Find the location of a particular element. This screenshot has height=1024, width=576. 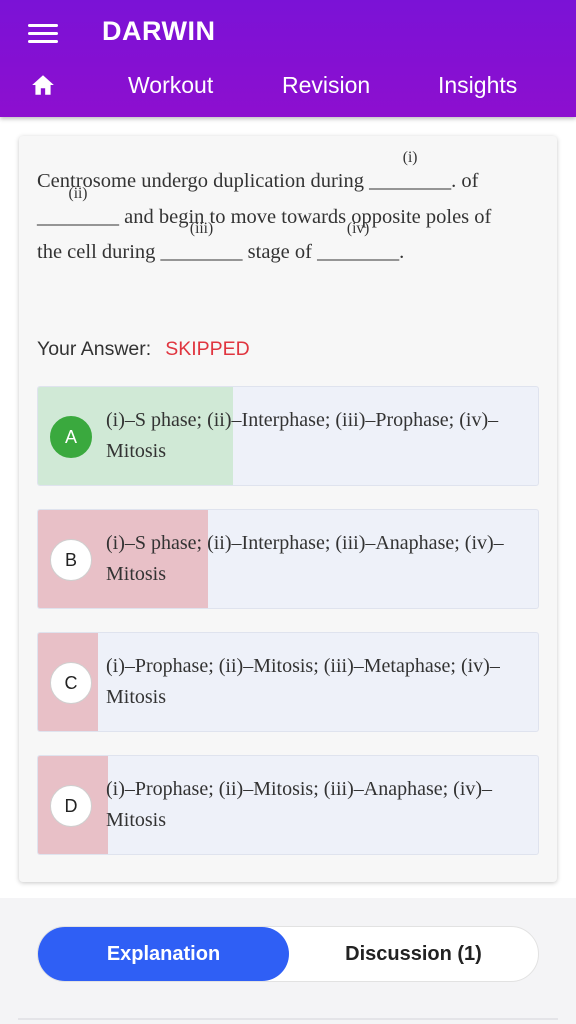

tab-revision: Revision is located at coordinates (326, 85).